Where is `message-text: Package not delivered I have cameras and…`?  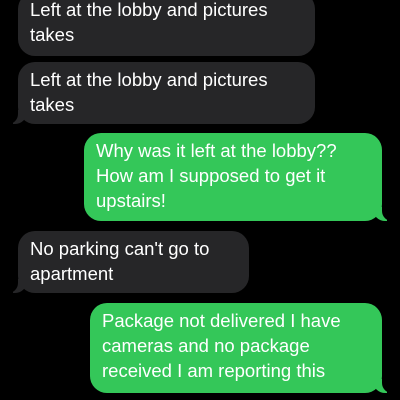
message-text: Package not delivered I have cameras and… is located at coordinates (221, 345).